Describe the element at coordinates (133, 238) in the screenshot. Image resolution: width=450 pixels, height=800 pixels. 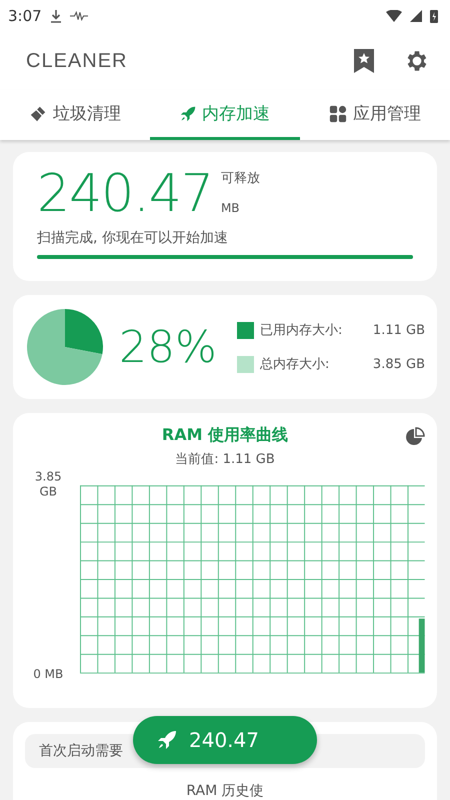
I see `scan-message: 扫描完成, 你现在可以开始加速` at that location.